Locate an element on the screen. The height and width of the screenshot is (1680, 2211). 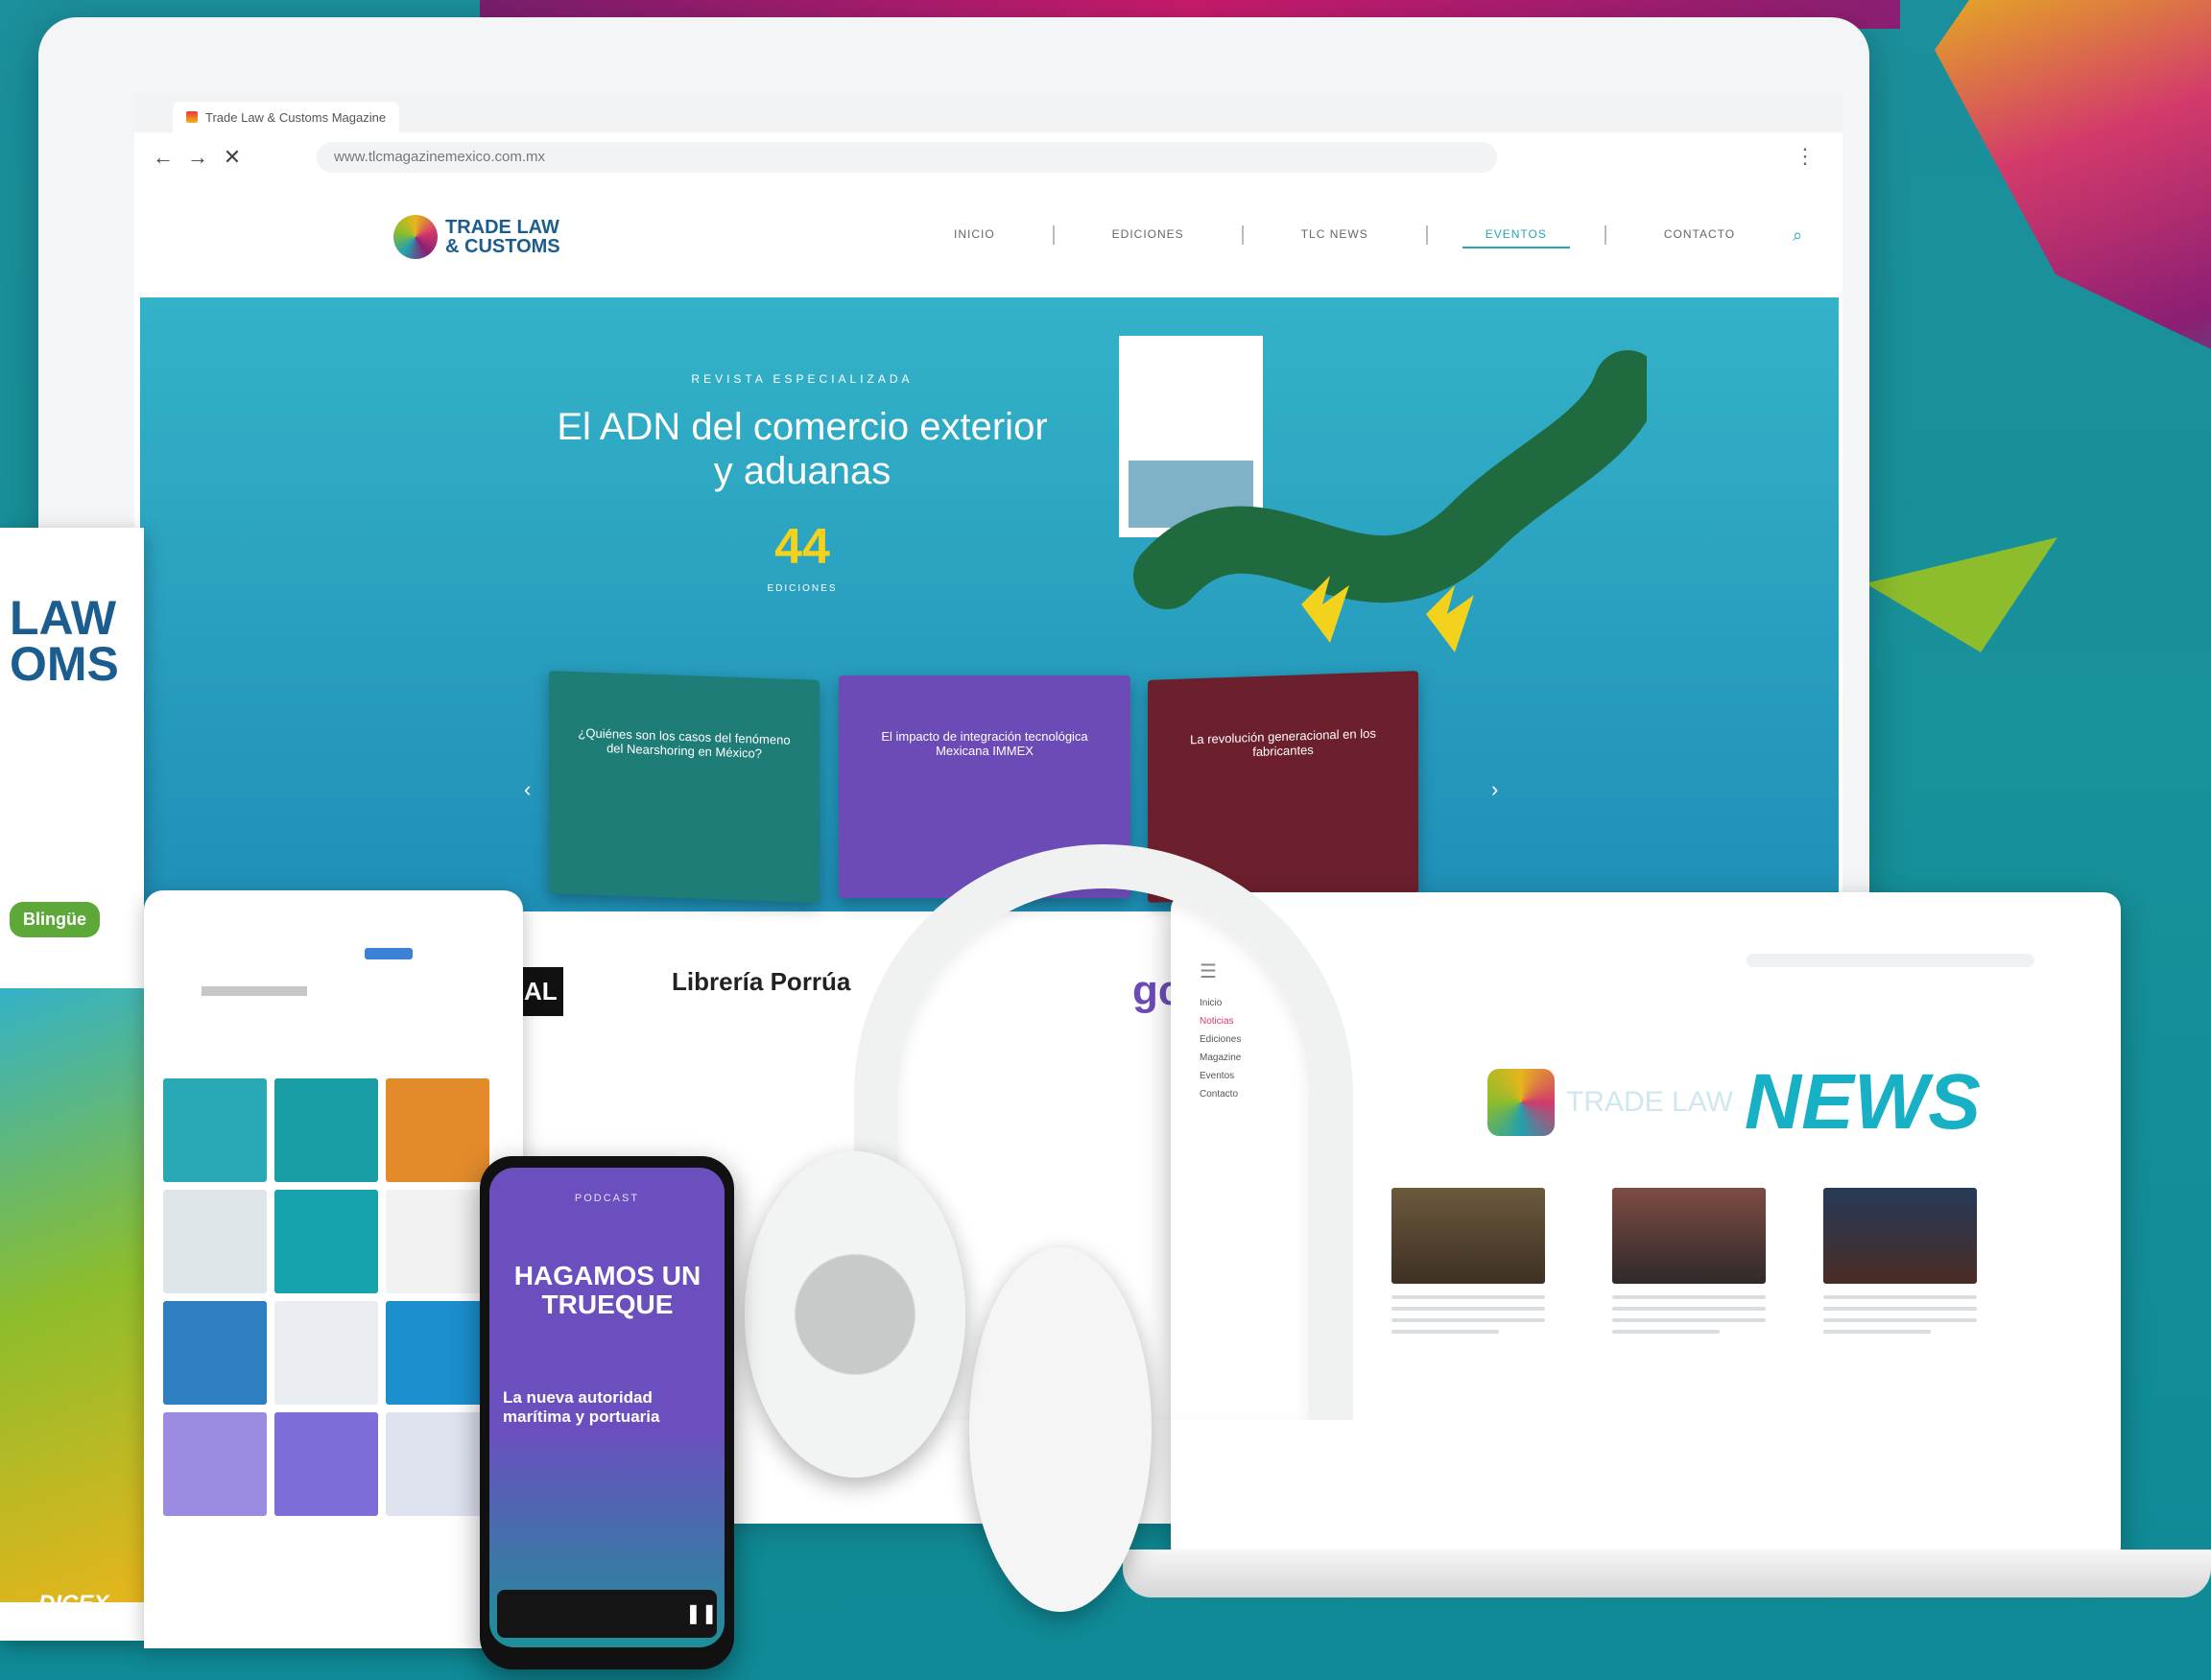
headphones-cup-right is located at coordinates (1060, 1430).